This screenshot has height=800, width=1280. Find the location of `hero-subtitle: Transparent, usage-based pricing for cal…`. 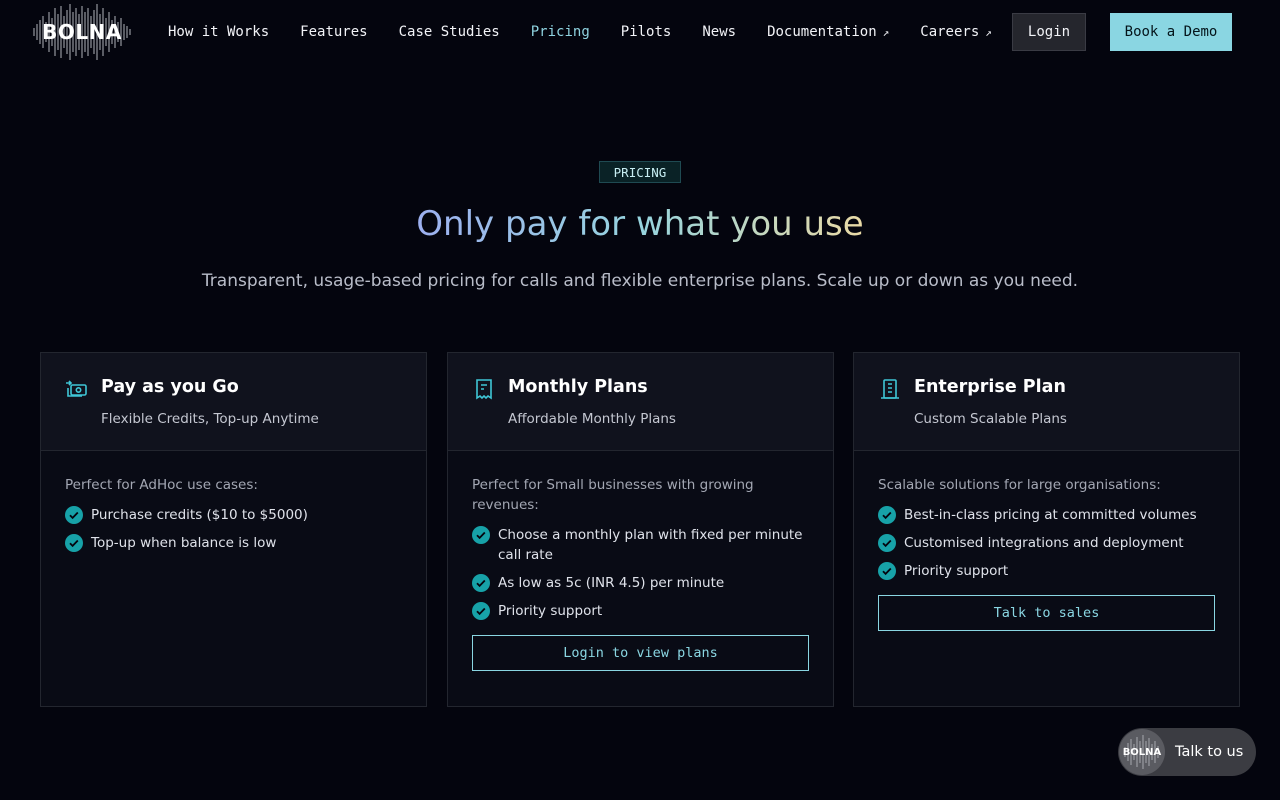

hero-subtitle: Transparent, usage-based pricing for cal… is located at coordinates (640, 281).